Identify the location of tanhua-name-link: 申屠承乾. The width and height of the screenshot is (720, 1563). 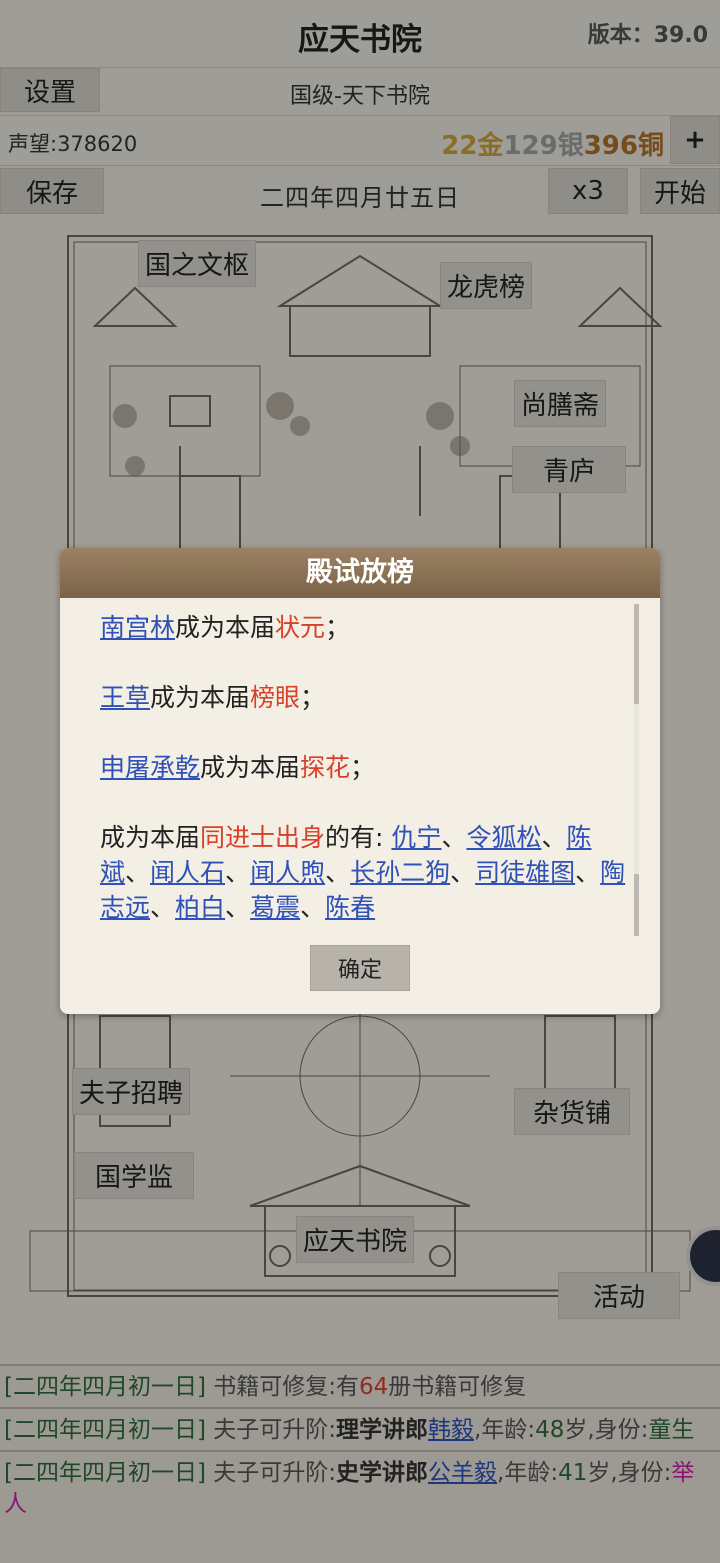
(150, 767).